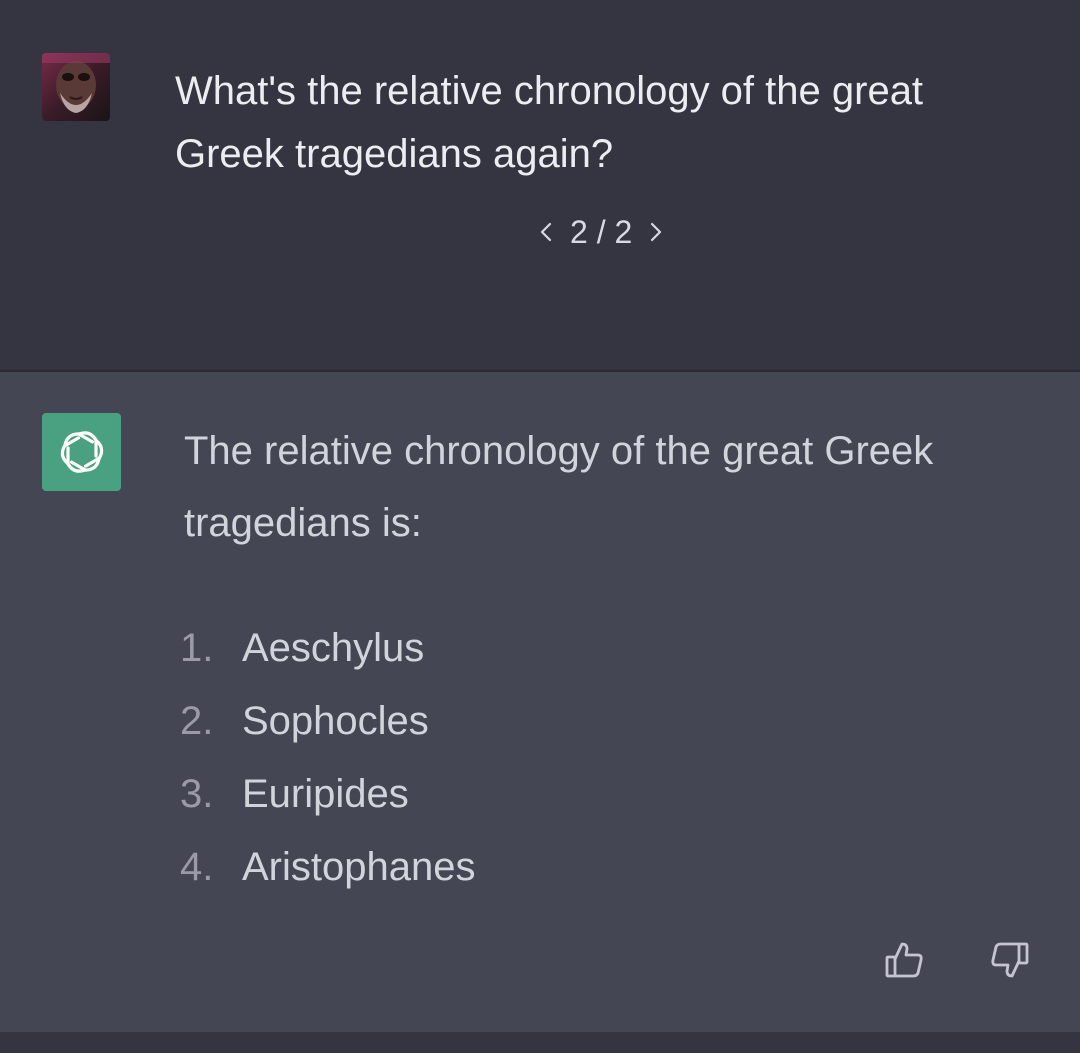 This screenshot has width=1080, height=1053. What do you see at coordinates (546, 232) in the screenshot?
I see `chevron-left-icon` at bounding box center [546, 232].